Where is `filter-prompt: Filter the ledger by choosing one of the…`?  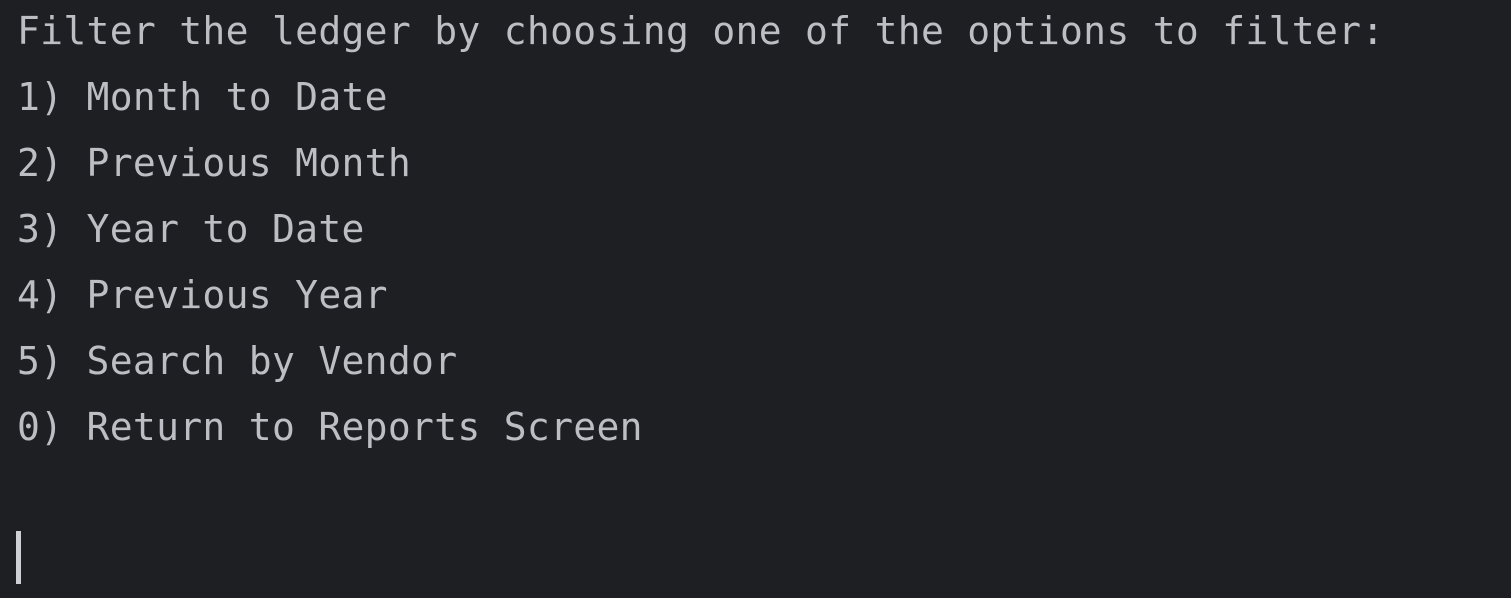 filter-prompt: Filter the ledger by choosing one of the… is located at coordinates (701, 31).